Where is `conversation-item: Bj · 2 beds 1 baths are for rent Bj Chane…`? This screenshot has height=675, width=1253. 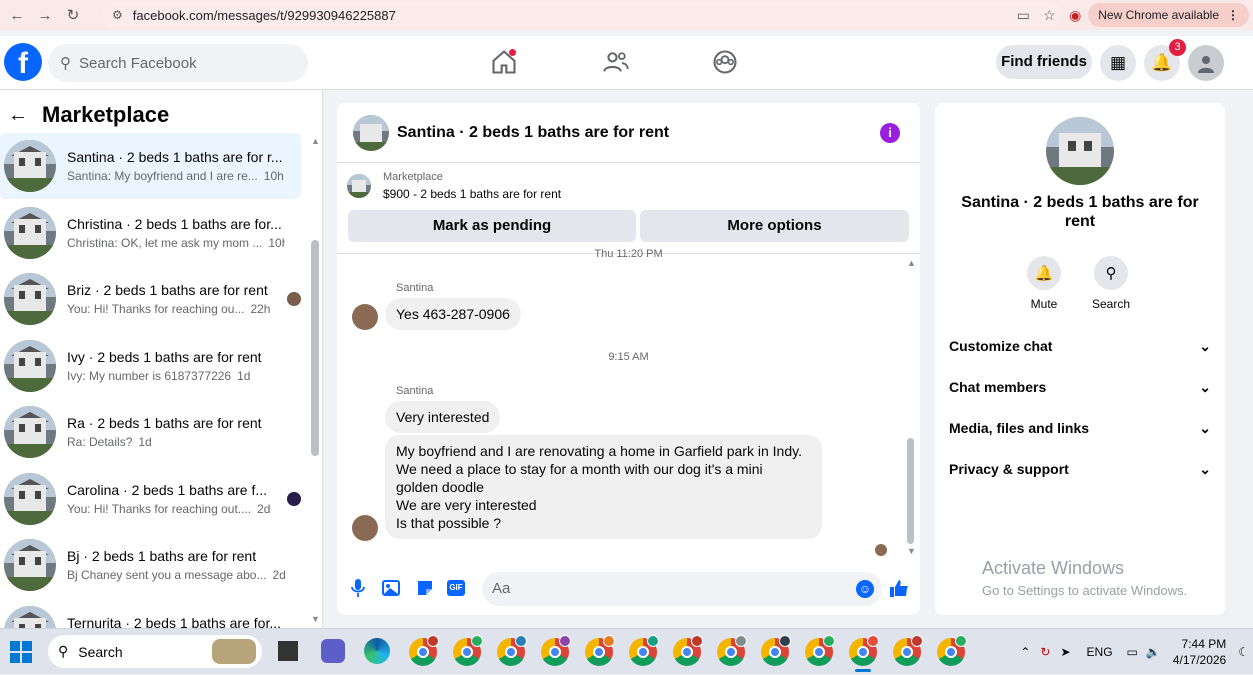
conversation-item: Bj · 2 beds 1 baths are for rent Bj Chane… is located at coordinates (150, 565).